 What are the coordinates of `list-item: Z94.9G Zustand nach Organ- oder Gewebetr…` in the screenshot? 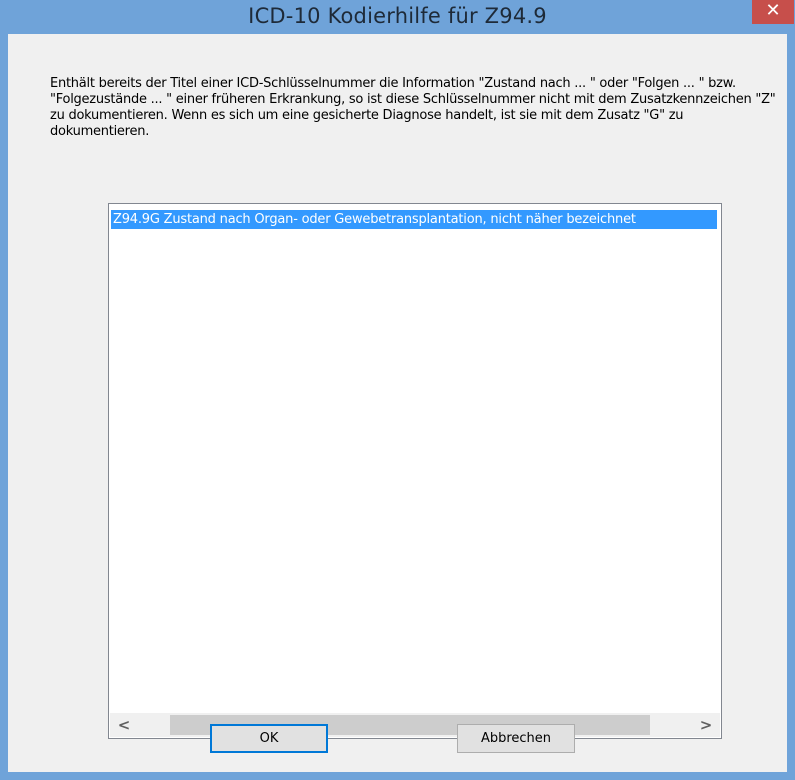 It's located at (414, 219).